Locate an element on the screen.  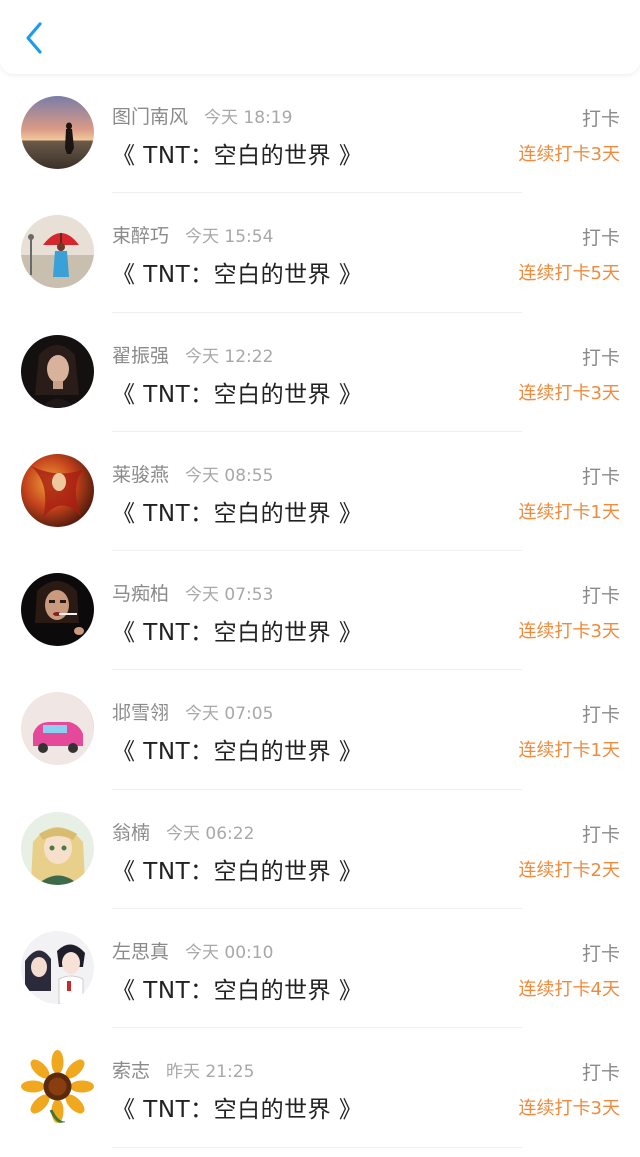
user-name: 束醉巧 今天 15:54 is located at coordinates (192, 234).